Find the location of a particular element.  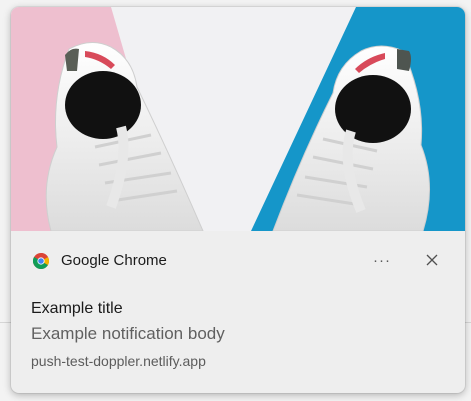

close-button is located at coordinates (432, 260).